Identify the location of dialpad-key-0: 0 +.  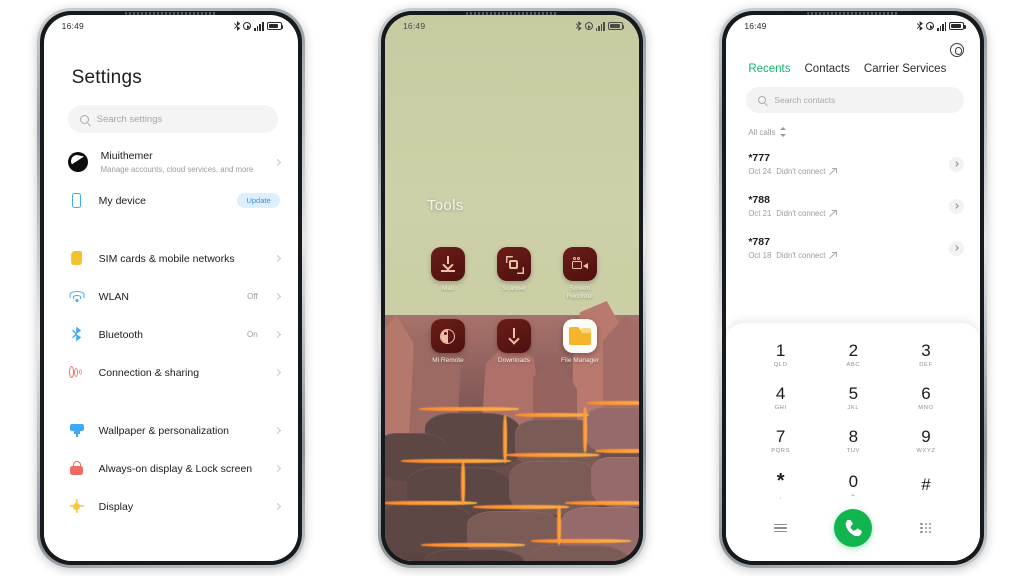
(853, 486).